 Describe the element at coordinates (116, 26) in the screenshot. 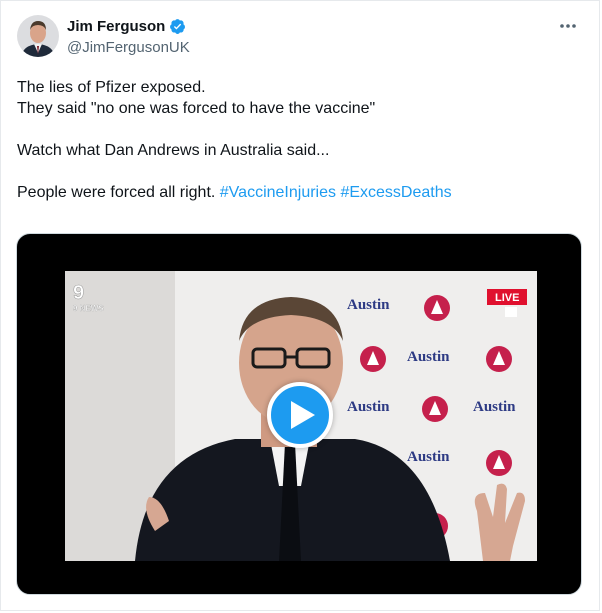

I see `author-name: Jim Ferguson` at that location.